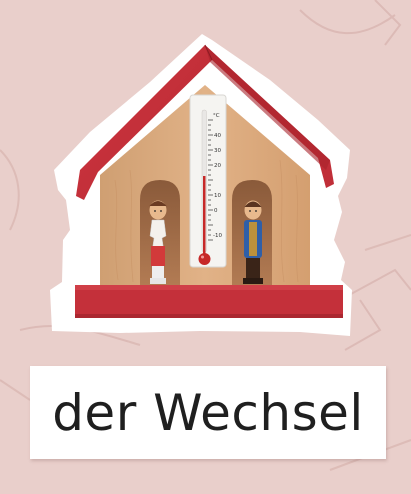 The width and height of the screenshot is (411, 494). Describe the element at coordinates (217, 151) in the screenshot. I see `tick-label: 30` at that location.